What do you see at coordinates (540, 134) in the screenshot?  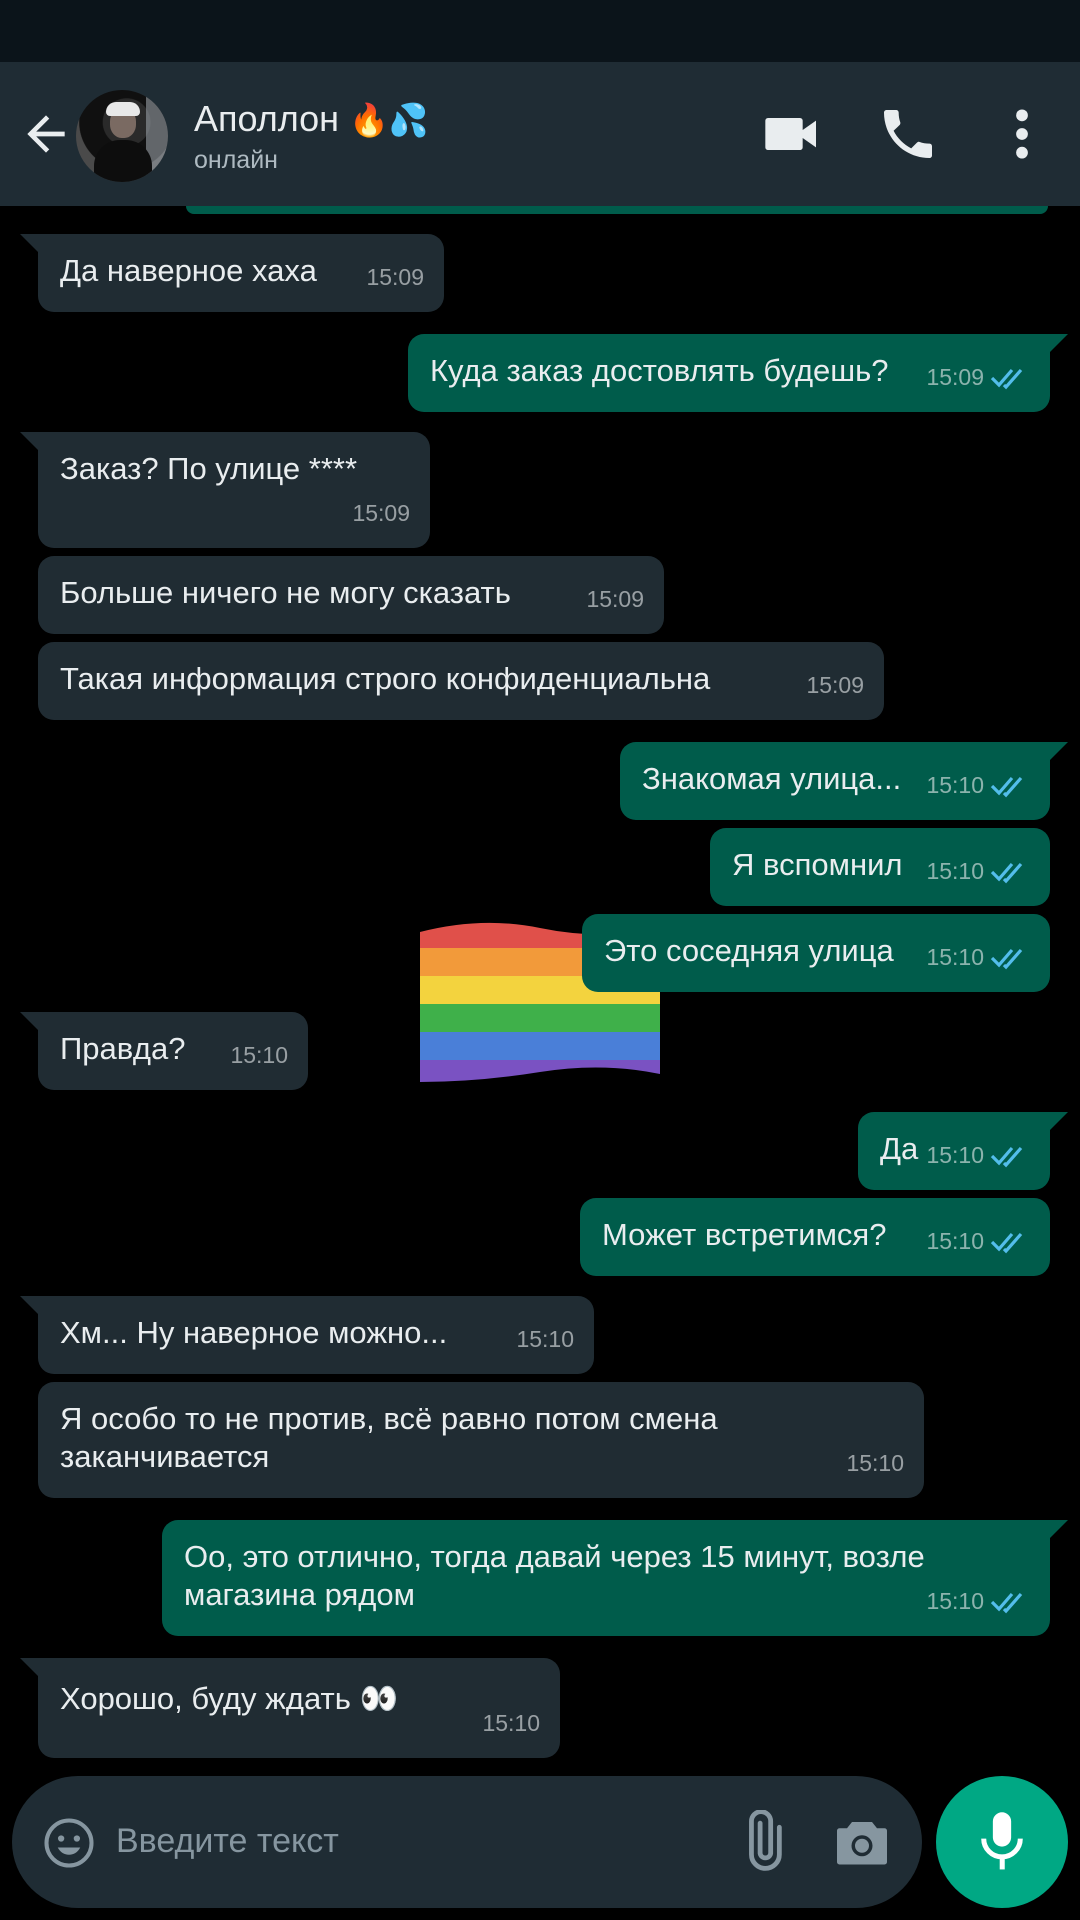 I see `chat-header: Аполлон 🔥💦 онлайн` at bounding box center [540, 134].